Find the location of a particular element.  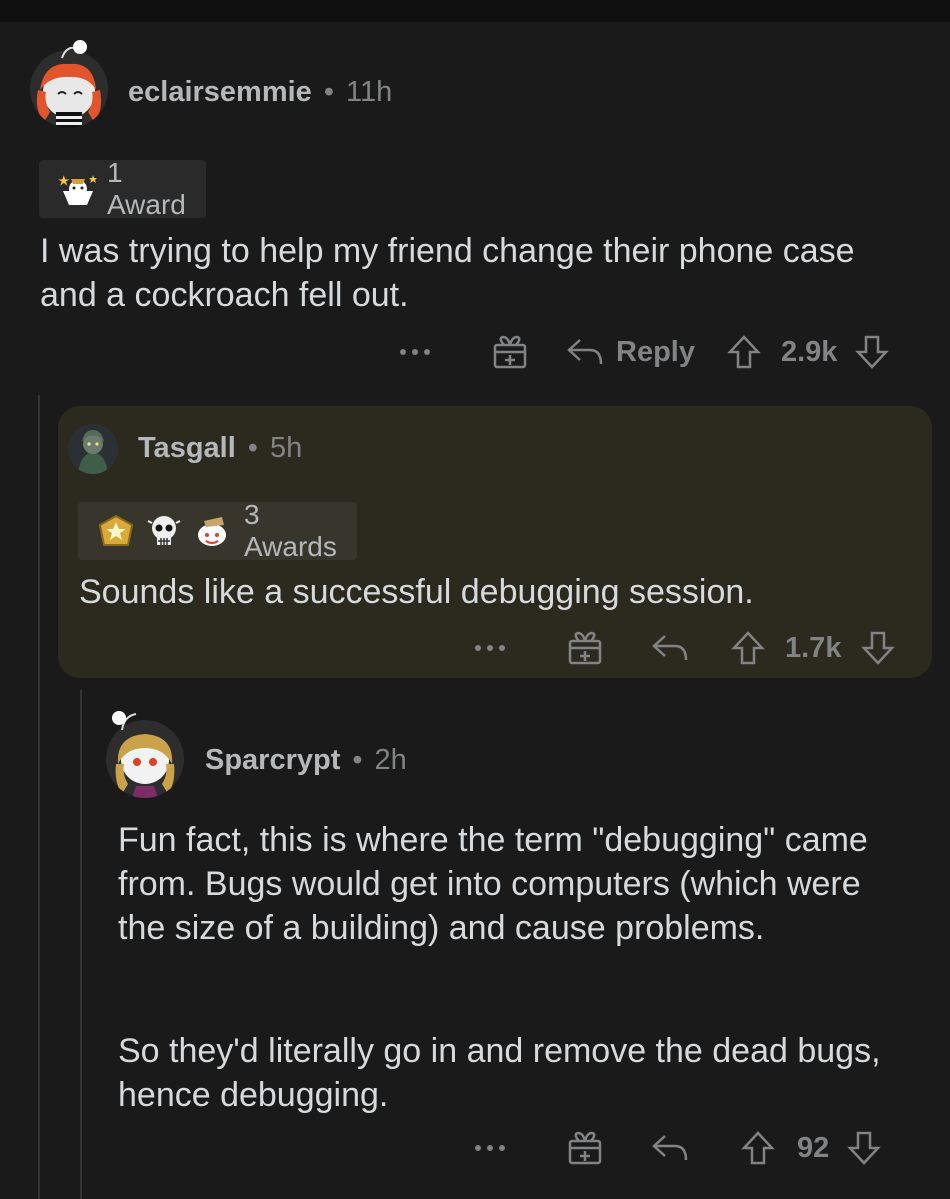

awards-label: 1 Award is located at coordinates (146, 188).